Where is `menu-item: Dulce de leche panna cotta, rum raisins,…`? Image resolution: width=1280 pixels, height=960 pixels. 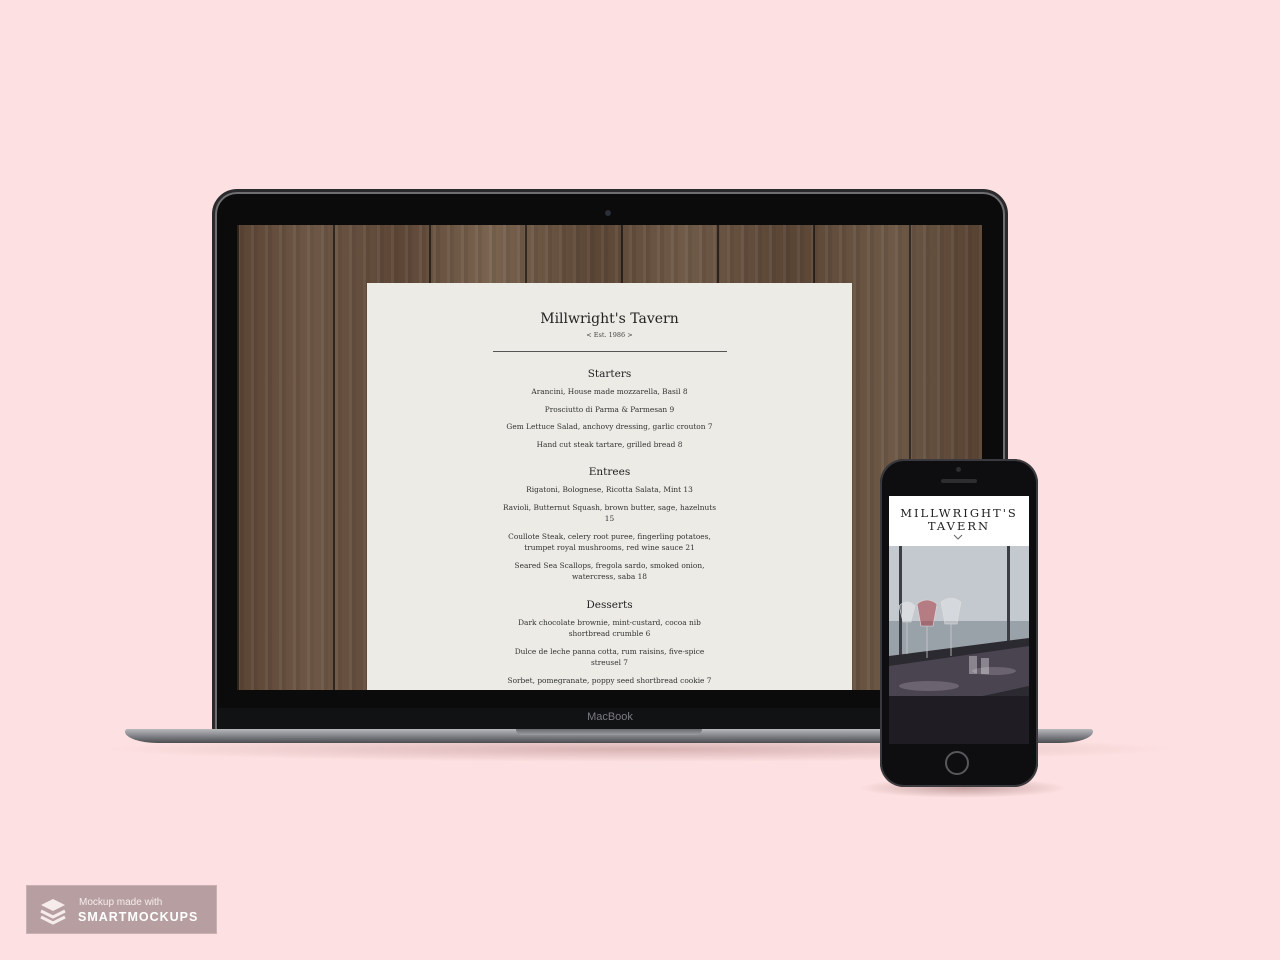 menu-item: Dulce de leche panna cotta, rum raisins,… is located at coordinates (609, 657).